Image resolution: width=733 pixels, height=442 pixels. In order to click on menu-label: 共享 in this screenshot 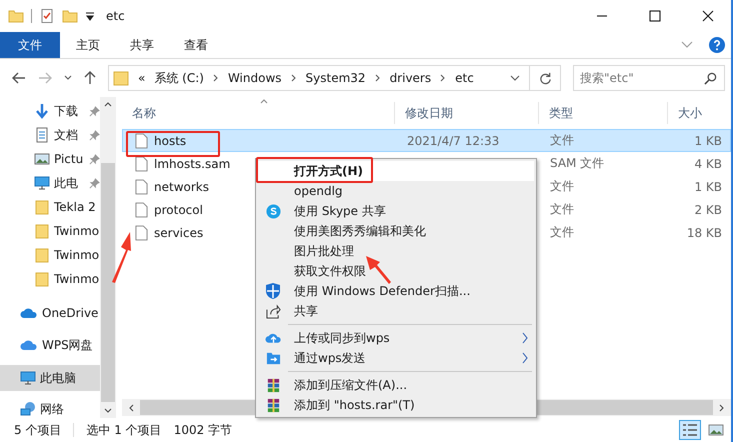, I will do `click(306, 311)`.